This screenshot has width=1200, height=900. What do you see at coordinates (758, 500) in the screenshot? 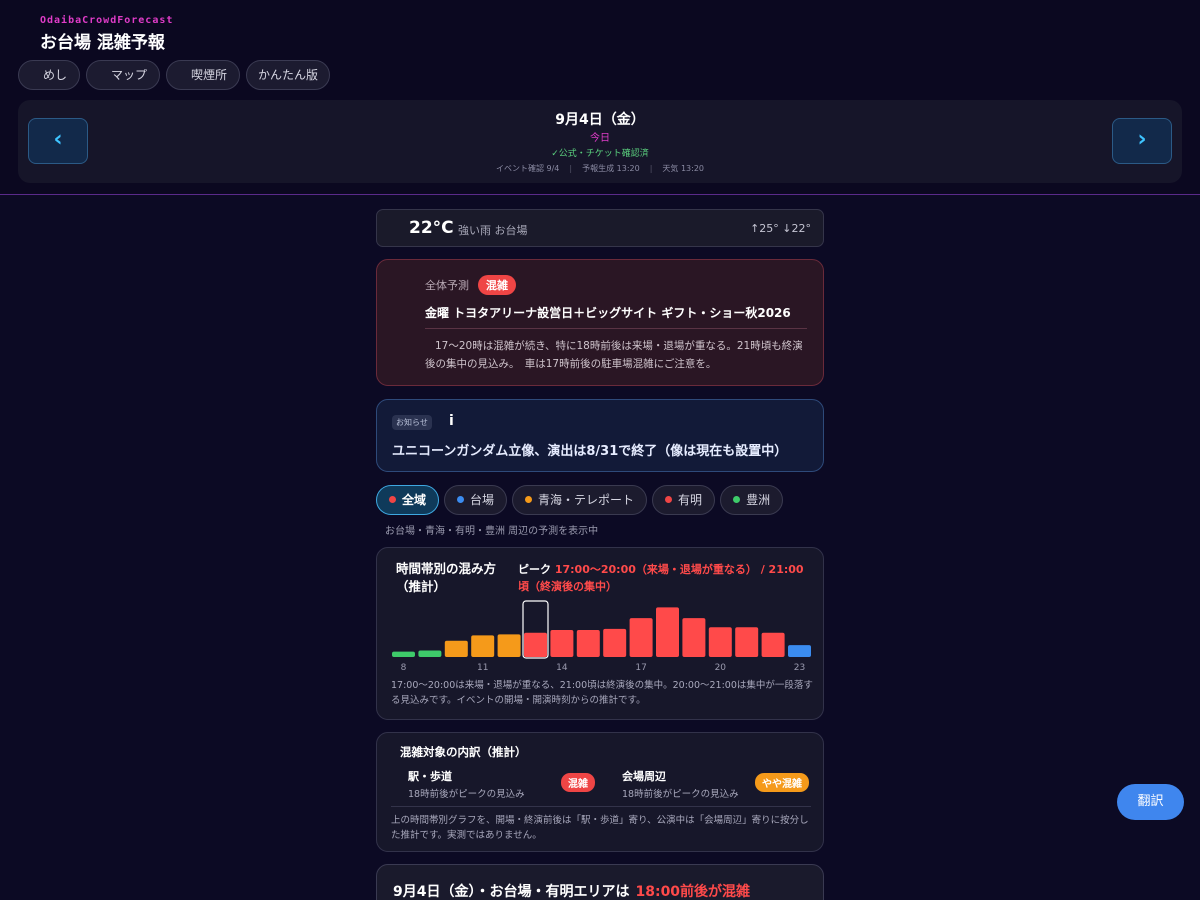
I see `area-label: 豊洲` at bounding box center [758, 500].